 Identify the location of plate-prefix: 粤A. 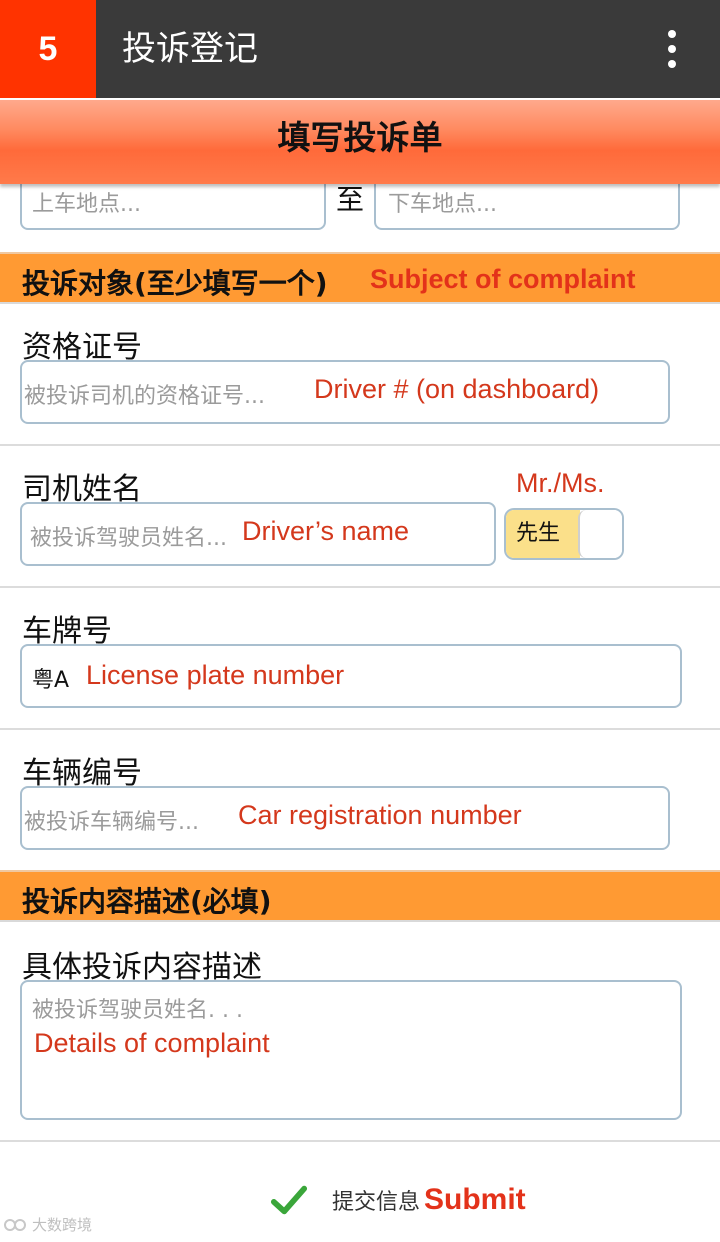
(51, 680).